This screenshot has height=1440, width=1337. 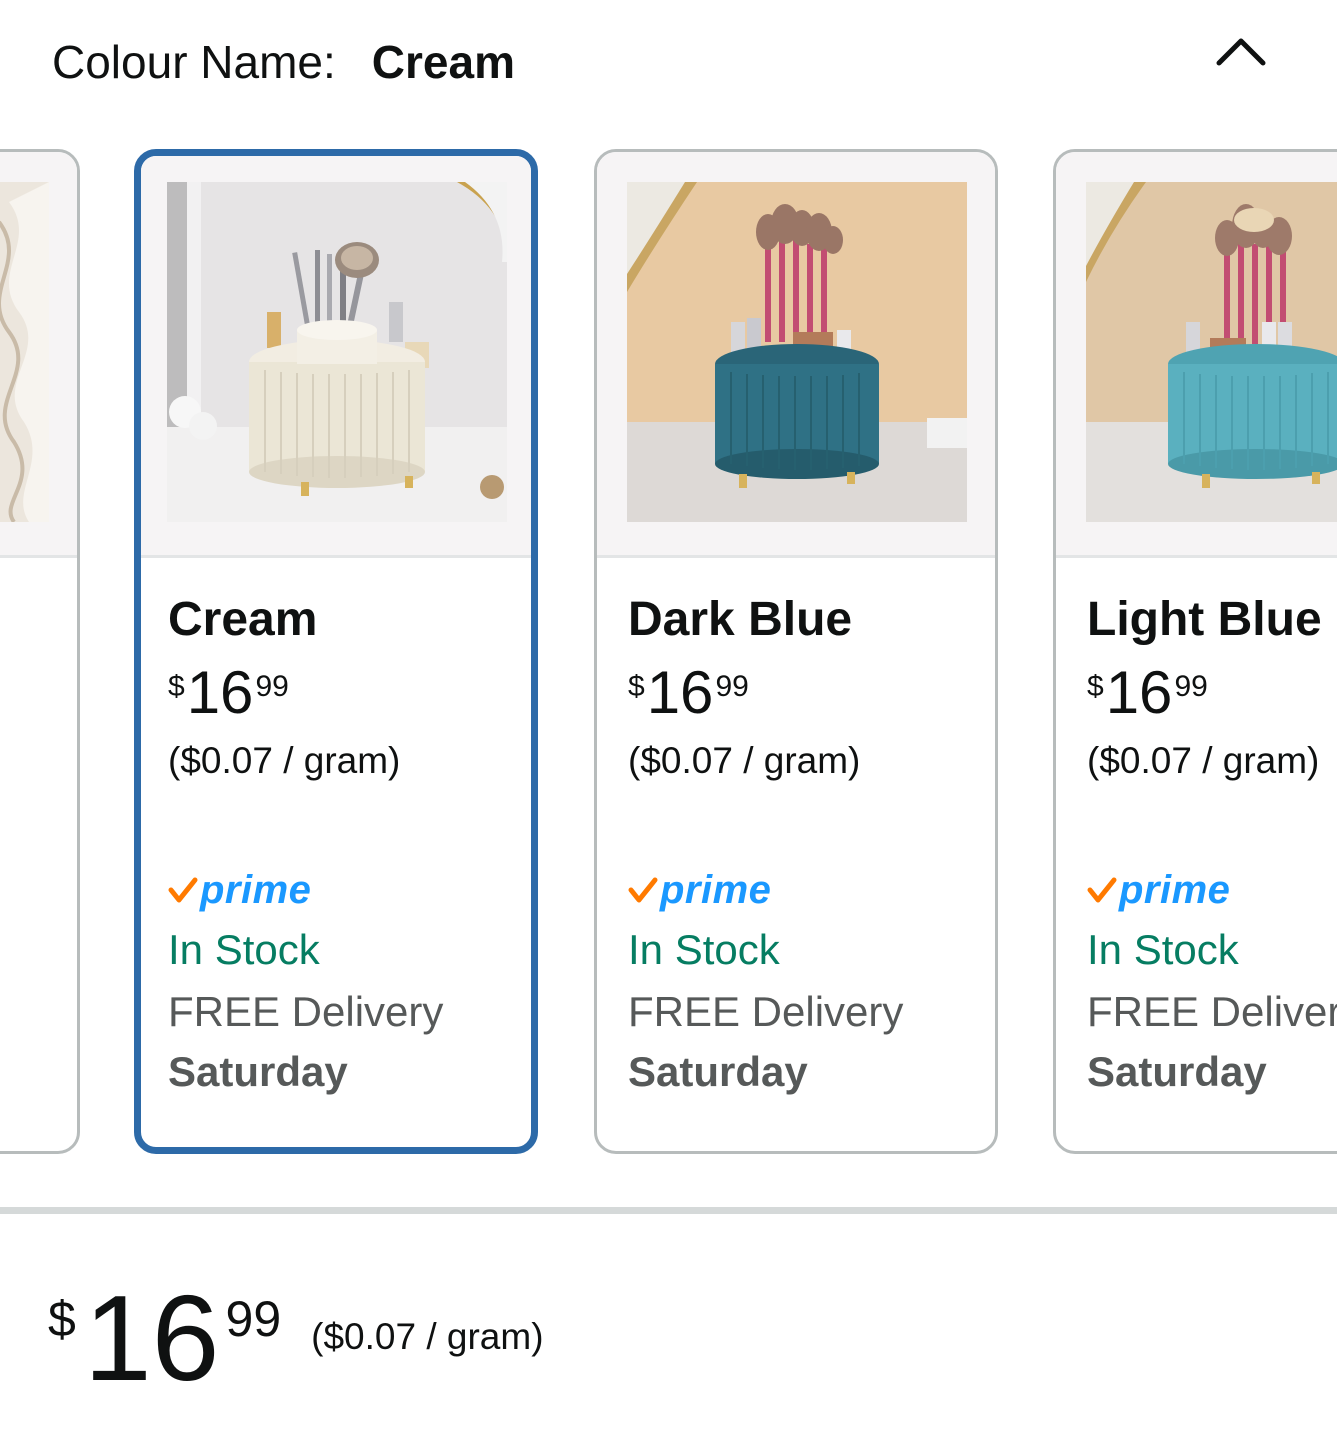 I want to click on summary-price: $ 16 99 ($0.07 / gram), so click(x=296, y=1338).